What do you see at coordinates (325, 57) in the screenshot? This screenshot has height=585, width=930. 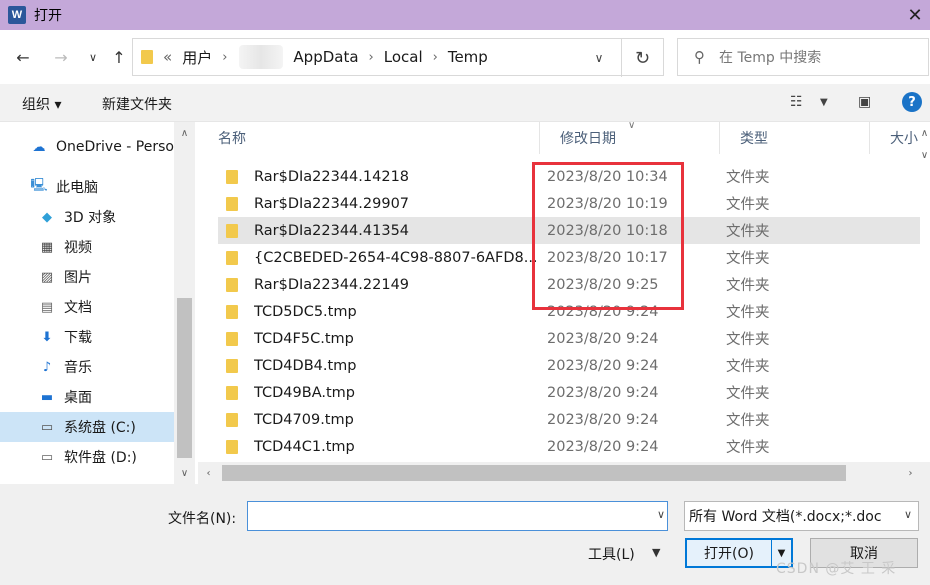 I see `breadcrumb-appdata: AppData` at bounding box center [325, 57].